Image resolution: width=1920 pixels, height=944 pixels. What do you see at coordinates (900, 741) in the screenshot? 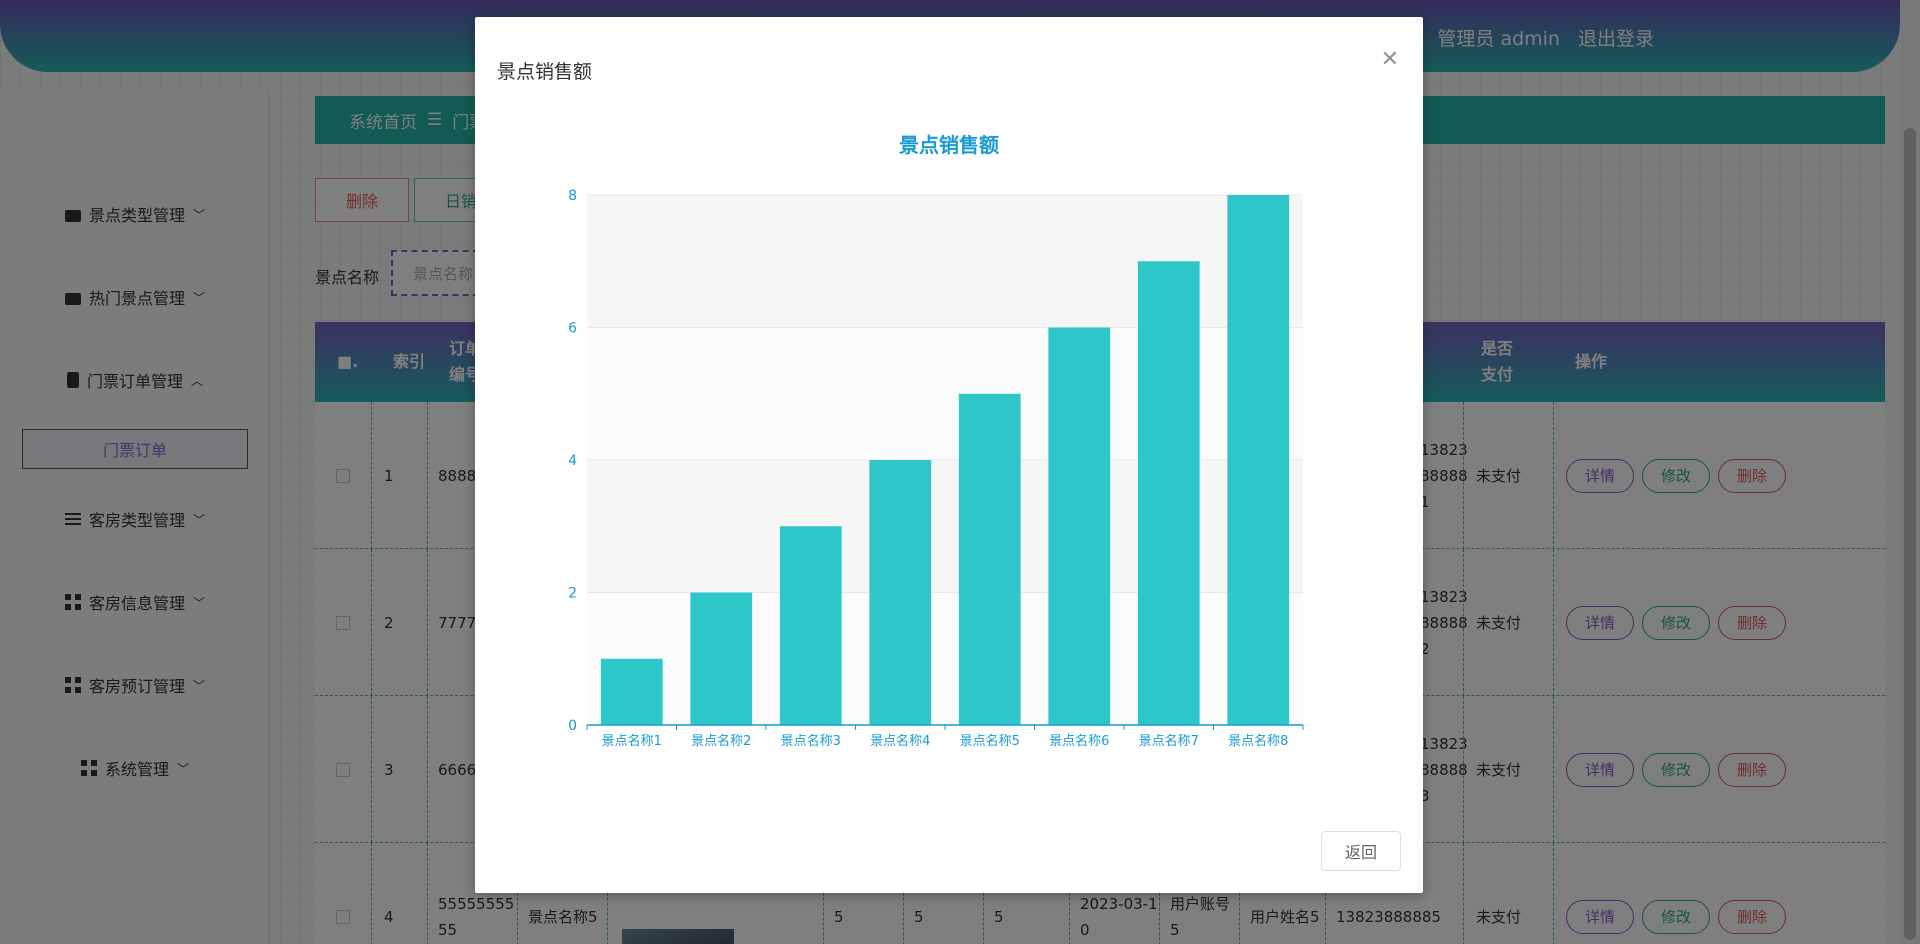
I see `x-tick-label: 景点名称4` at bounding box center [900, 741].